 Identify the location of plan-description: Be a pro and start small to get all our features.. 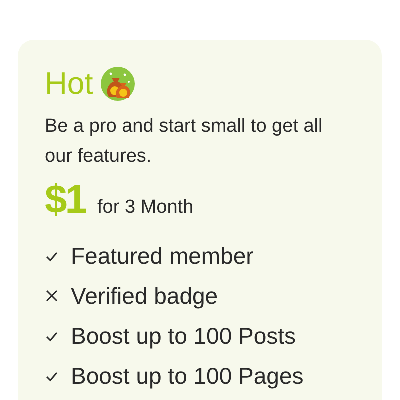
(184, 142).